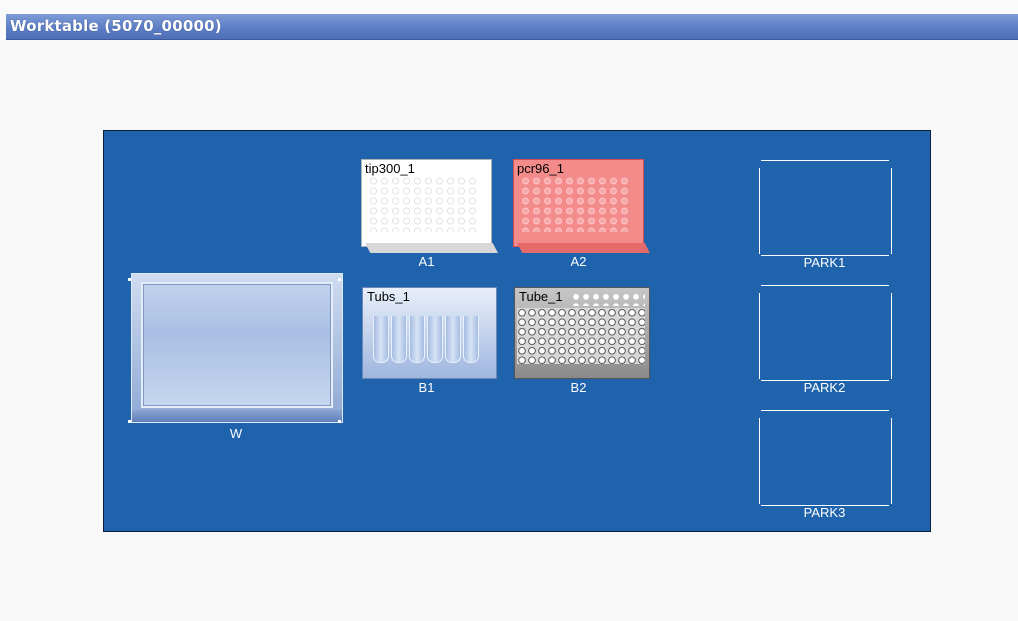 The height and width of the screenshot is (621, 1018). Describe the element at coordinates (237, 416) in the screenshot. I see `trough-base` at that location.